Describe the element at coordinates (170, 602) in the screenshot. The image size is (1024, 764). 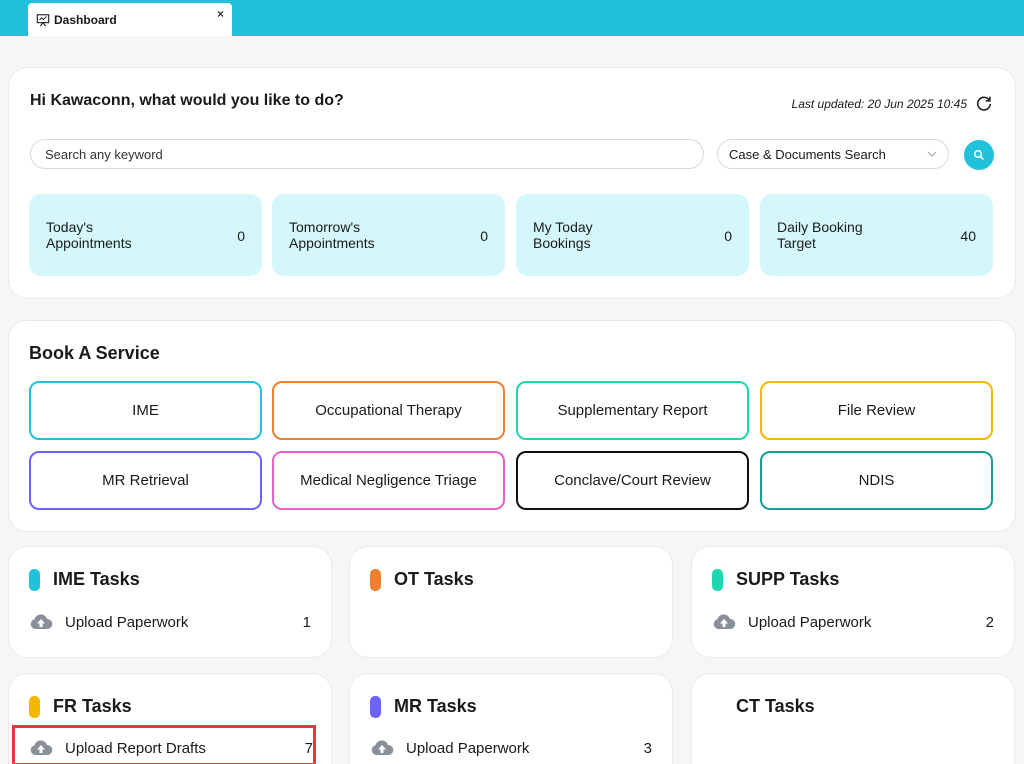
I see `task-card-ime: IME Tasks Upload Paperwork 1` at that location.